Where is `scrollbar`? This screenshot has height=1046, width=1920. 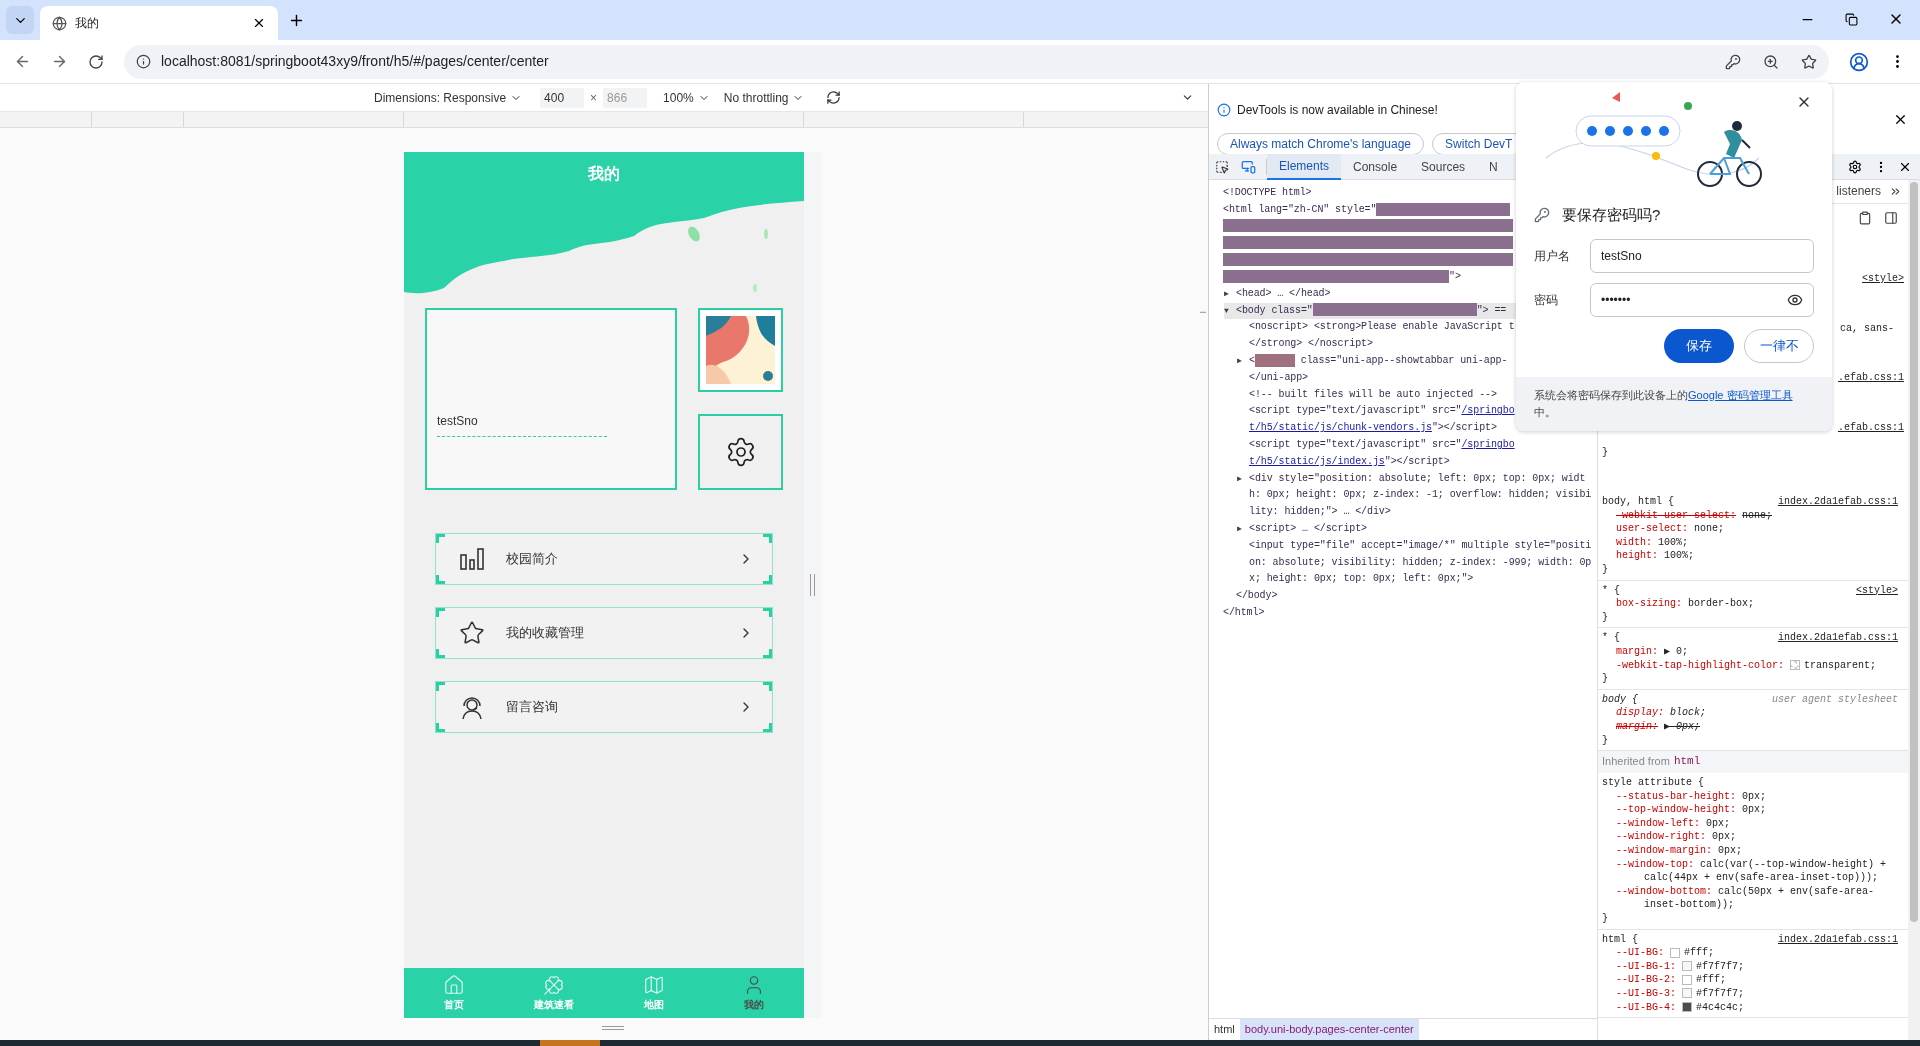 scrollbar is located at coordinates (1914, 610).